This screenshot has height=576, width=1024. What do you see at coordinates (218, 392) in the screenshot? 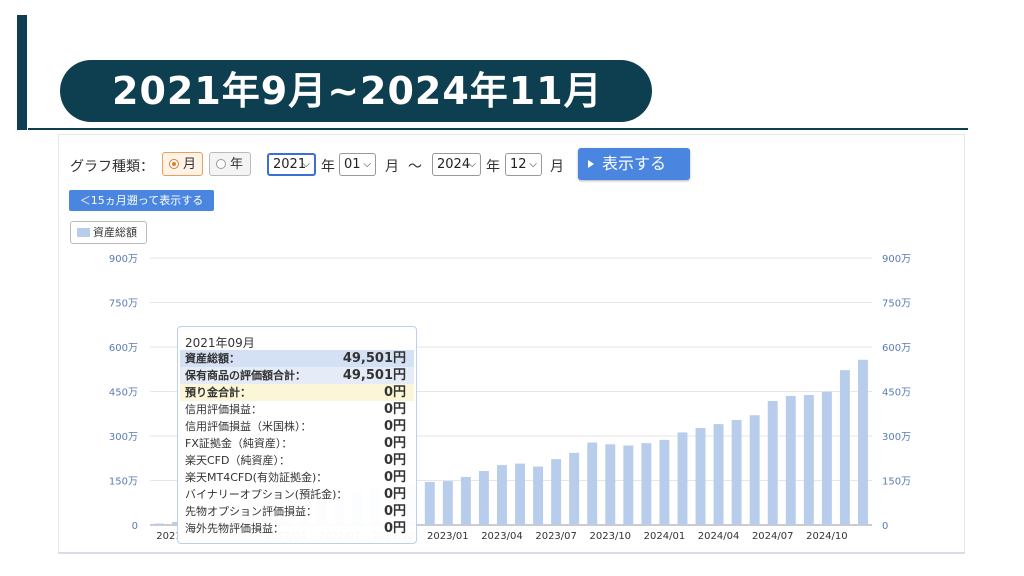
I see `tooltip-row-label: 預り金合計：` at bounding box center [218, 392].